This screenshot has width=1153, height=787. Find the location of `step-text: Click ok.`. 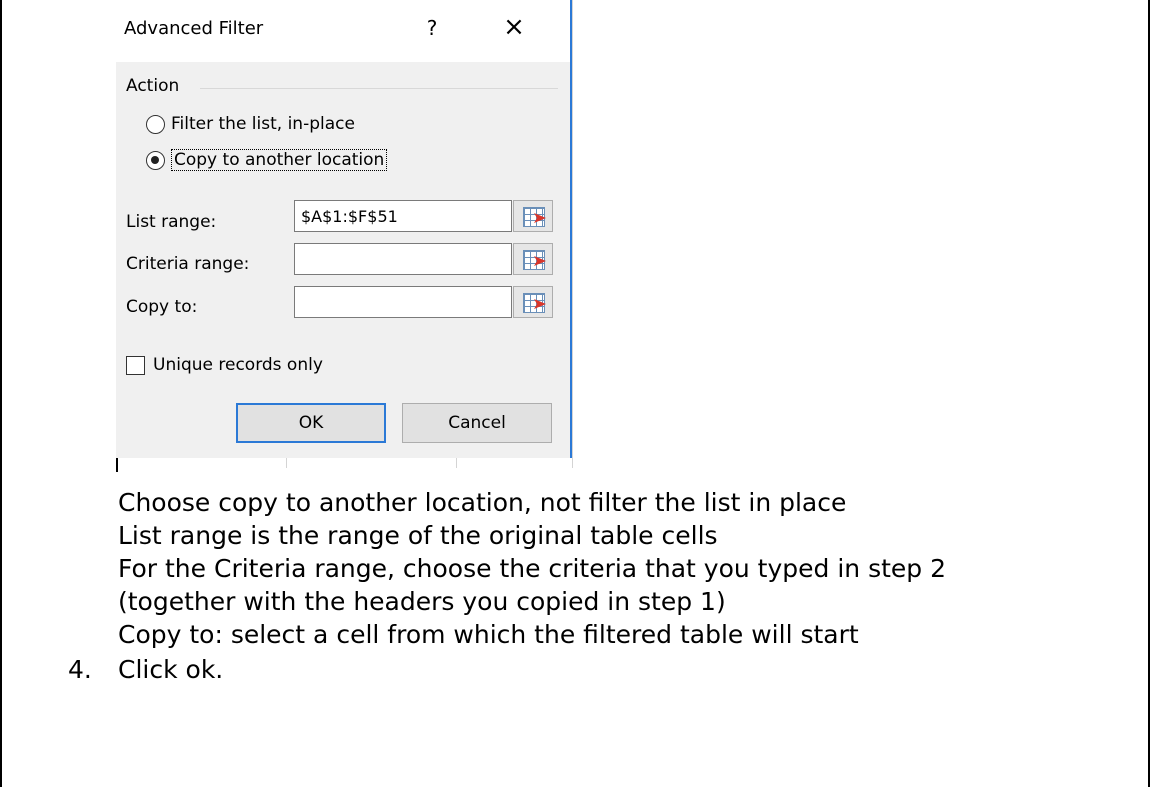

step-text: Click ok. is located at coordinates (171, 669).